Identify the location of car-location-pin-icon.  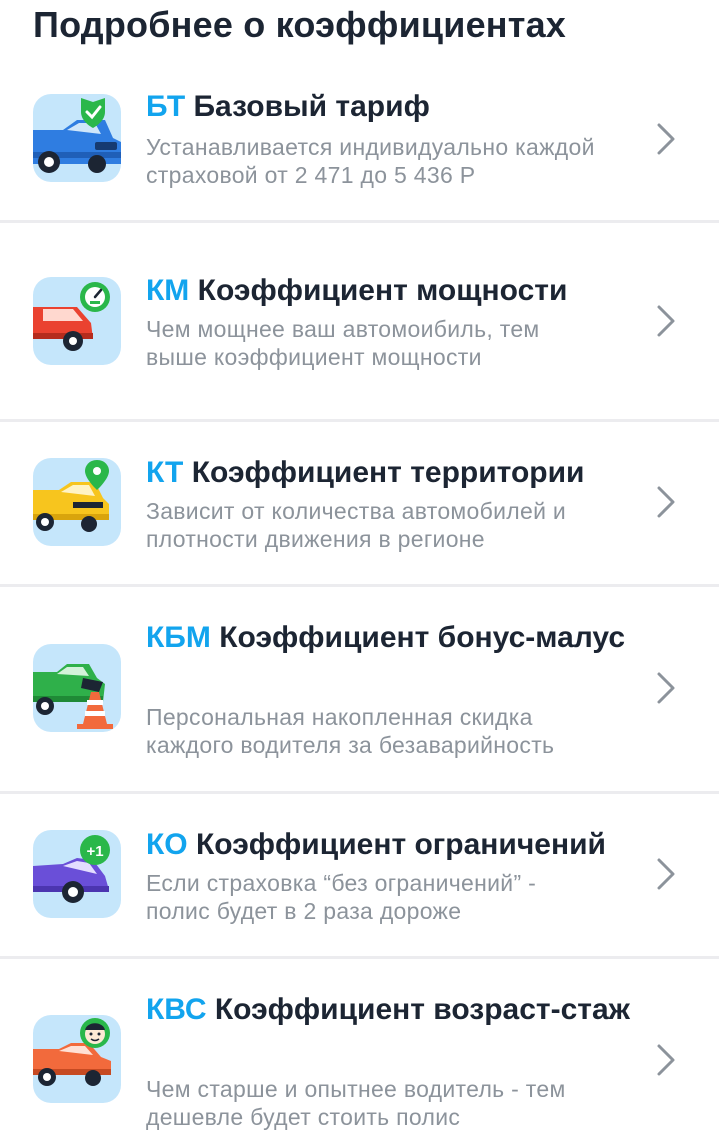
(77, 502).